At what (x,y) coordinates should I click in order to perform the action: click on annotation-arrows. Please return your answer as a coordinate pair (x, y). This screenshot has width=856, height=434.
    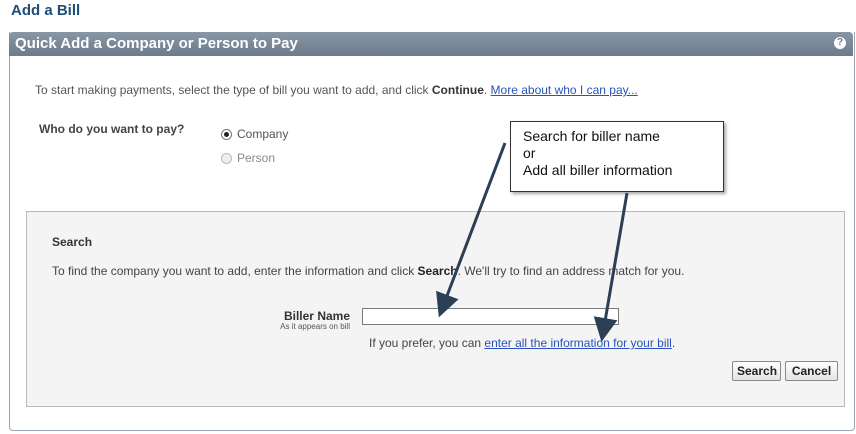
    Looking at the image, I should click on (532, 242).